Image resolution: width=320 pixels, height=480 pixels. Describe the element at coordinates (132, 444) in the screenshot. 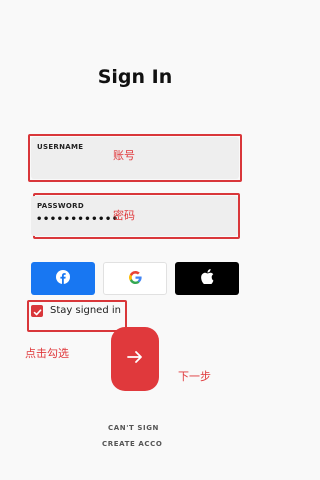

I see `create-account-link: CREATE ACCO` at that location.